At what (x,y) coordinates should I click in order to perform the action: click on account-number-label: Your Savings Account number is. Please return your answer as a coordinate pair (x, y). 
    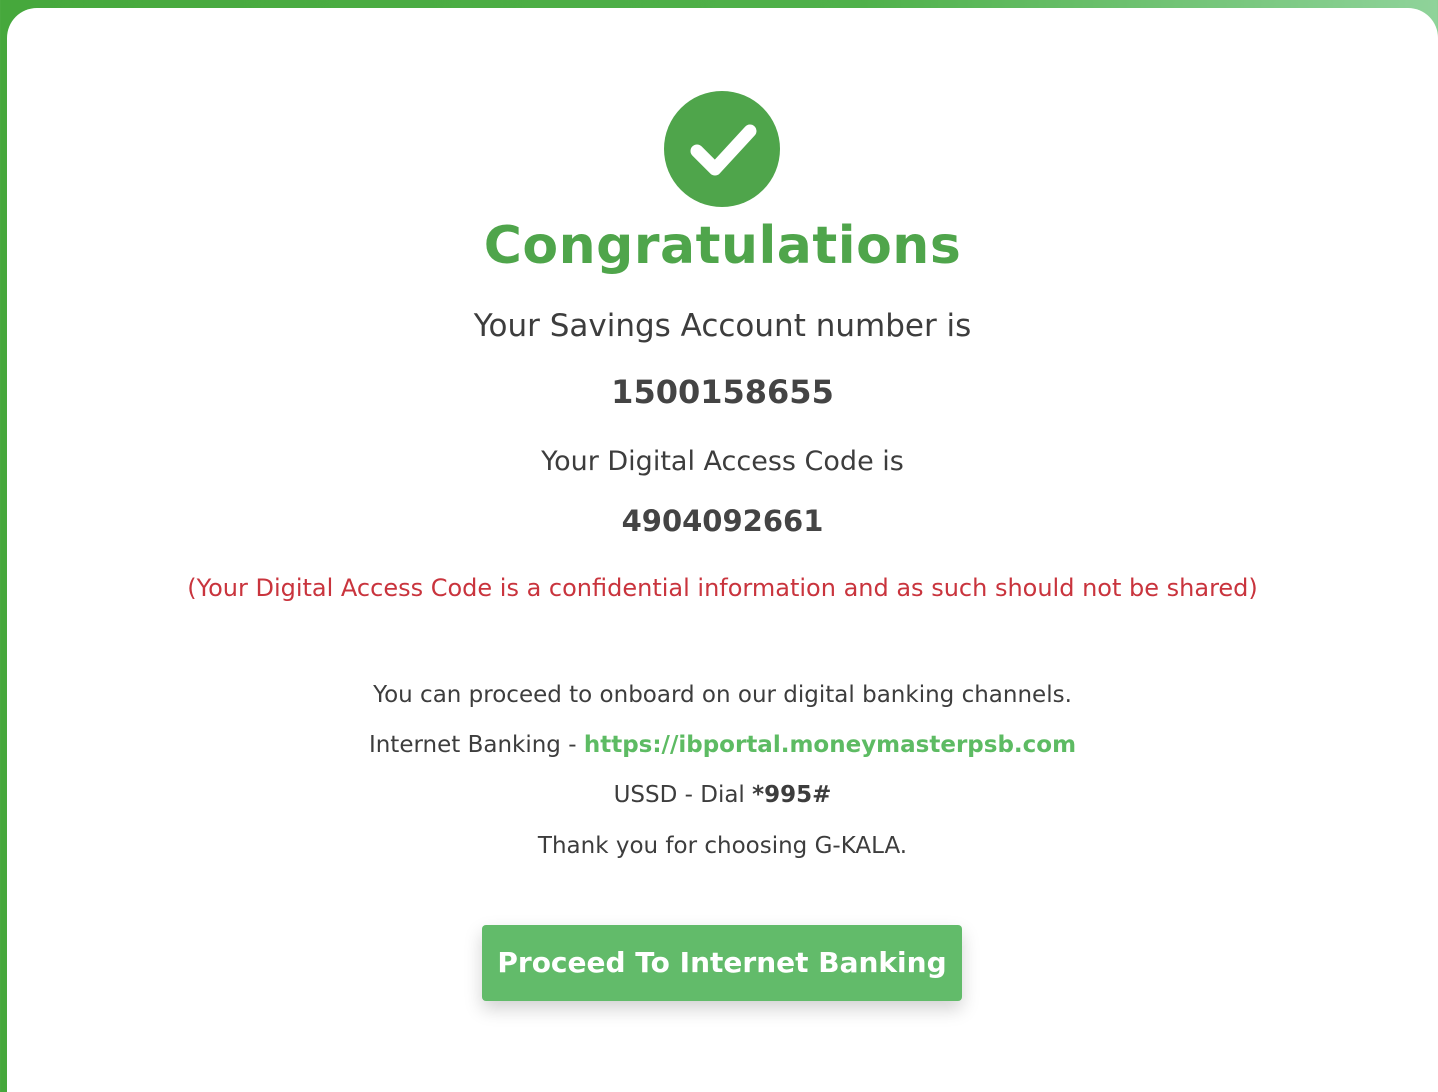
    Looking at the image, I should click on (722, 326).